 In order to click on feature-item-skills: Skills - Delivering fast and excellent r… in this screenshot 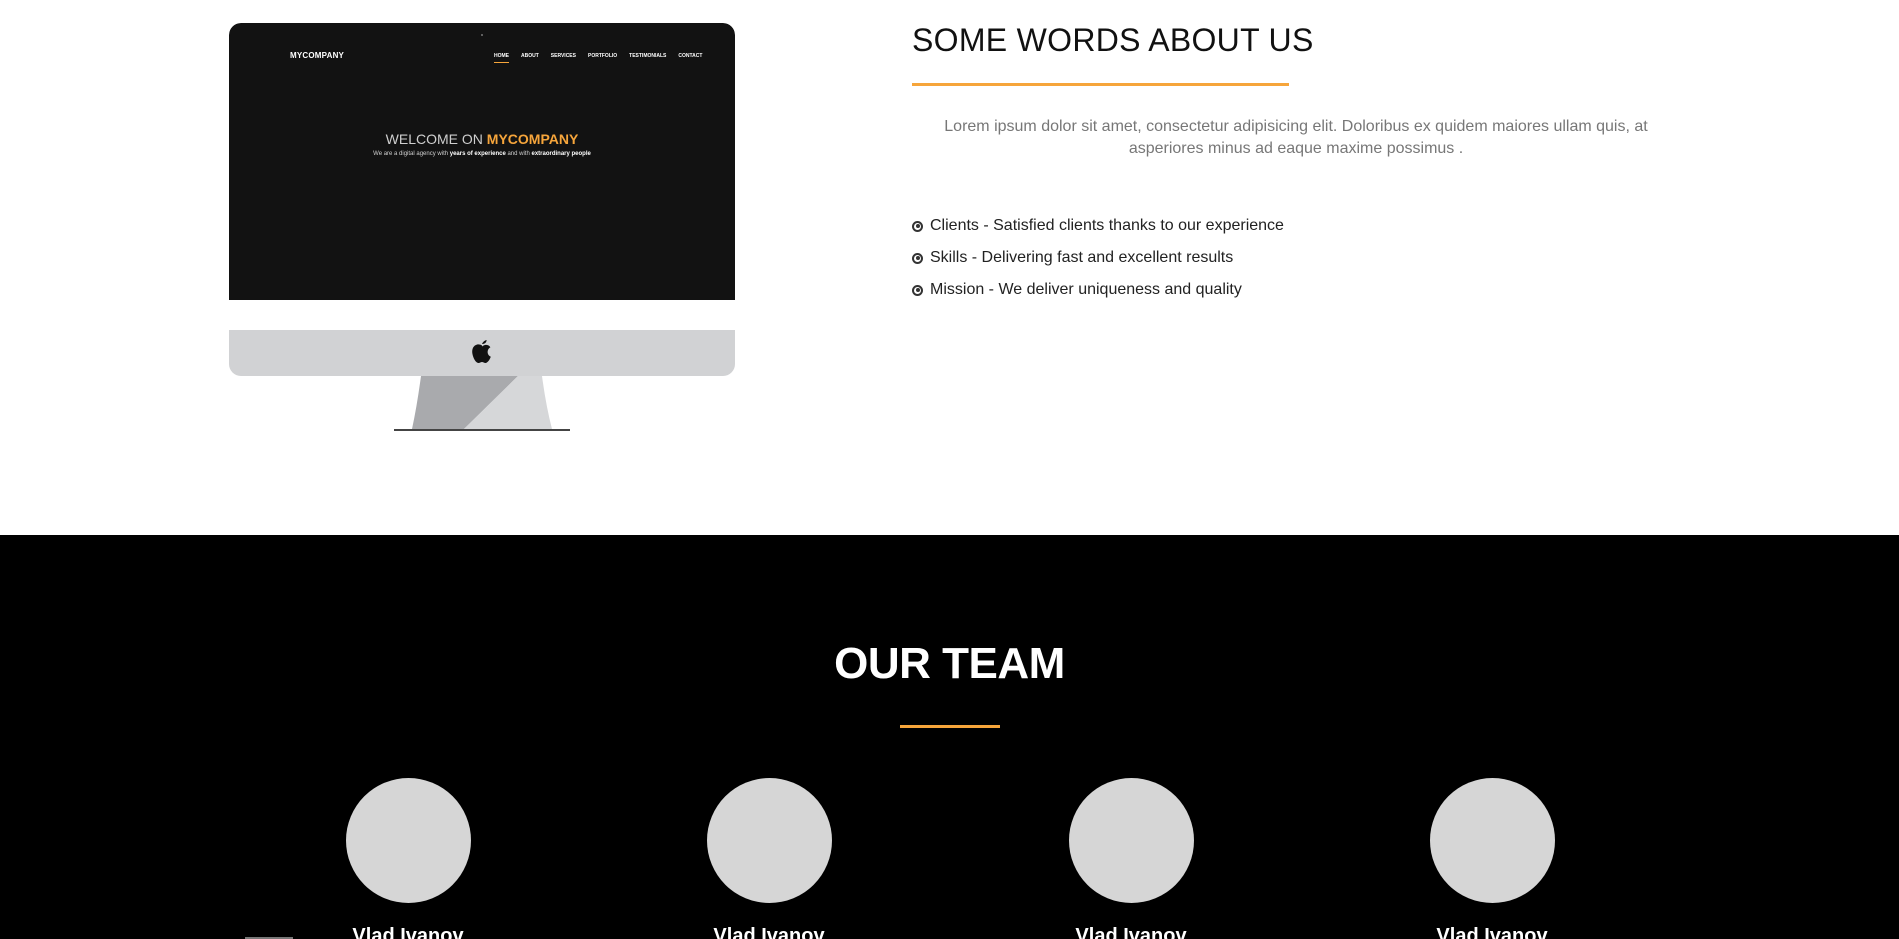, I will do `click(1098, 258)`.